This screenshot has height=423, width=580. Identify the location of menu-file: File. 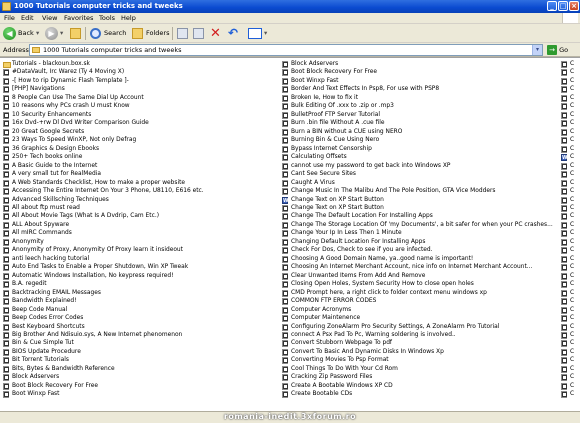
(9, 18).